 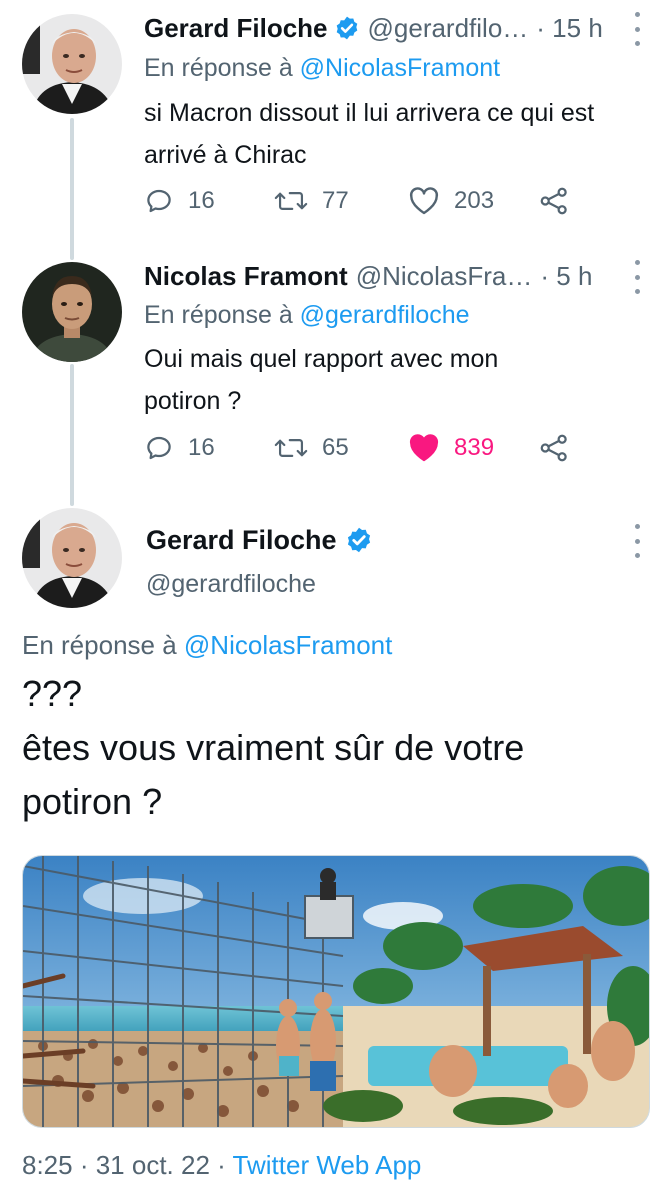 What do you see at coordinates (451, 448) in the screenshot?
I see `like-button: 839` at bounding box center [451, 448].